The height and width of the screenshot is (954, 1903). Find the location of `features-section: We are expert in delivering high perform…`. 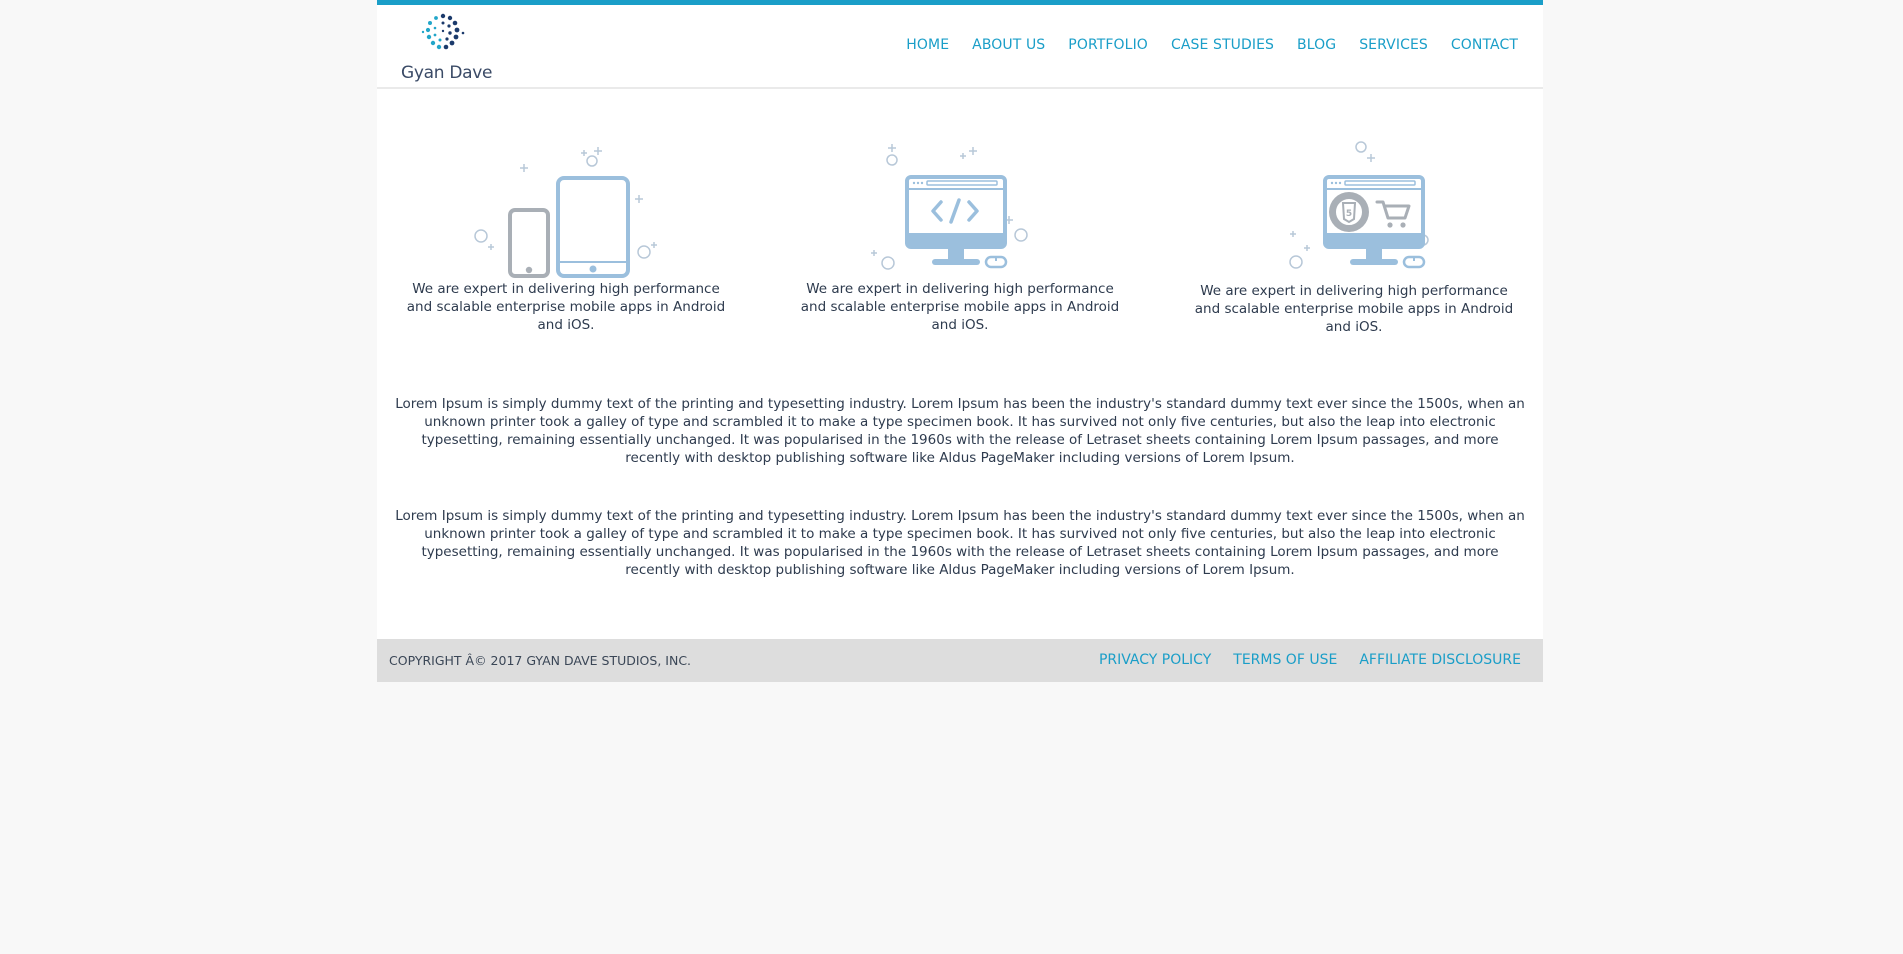

features-section: We are expert in delivering high perform… is located at coordinates (960, 245).